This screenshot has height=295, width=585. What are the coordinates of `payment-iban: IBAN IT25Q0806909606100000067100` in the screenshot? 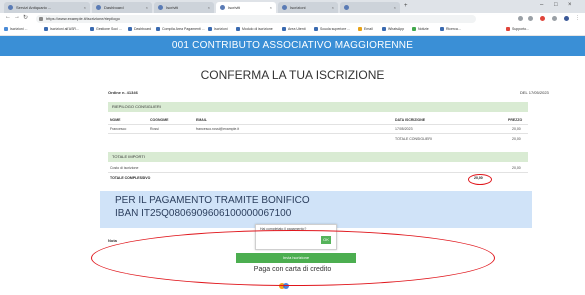 It's located at (203, 213).